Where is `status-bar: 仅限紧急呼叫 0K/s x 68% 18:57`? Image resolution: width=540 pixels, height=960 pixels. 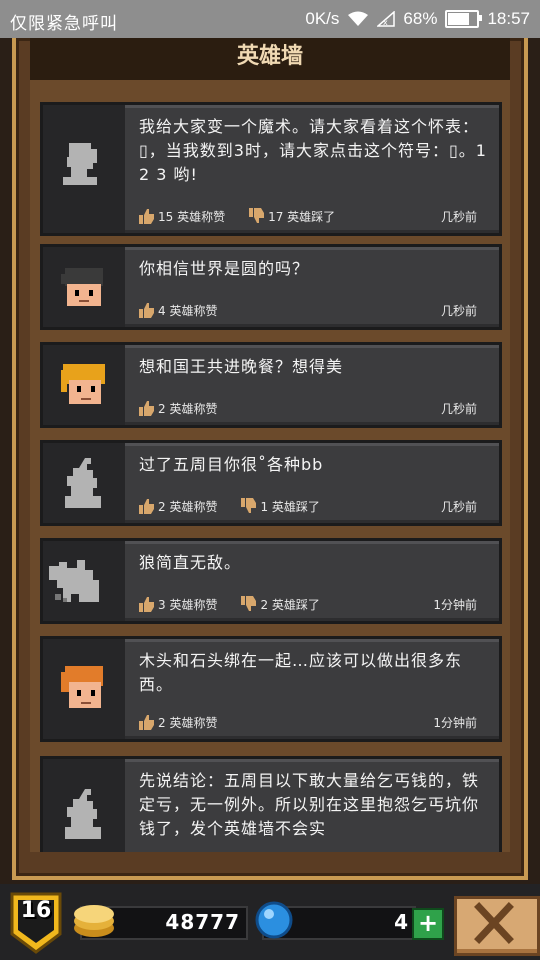 status-bar: 仅限紧急呼叫 0K/s x 68% 18:57 is located at coordinates (270, 19).